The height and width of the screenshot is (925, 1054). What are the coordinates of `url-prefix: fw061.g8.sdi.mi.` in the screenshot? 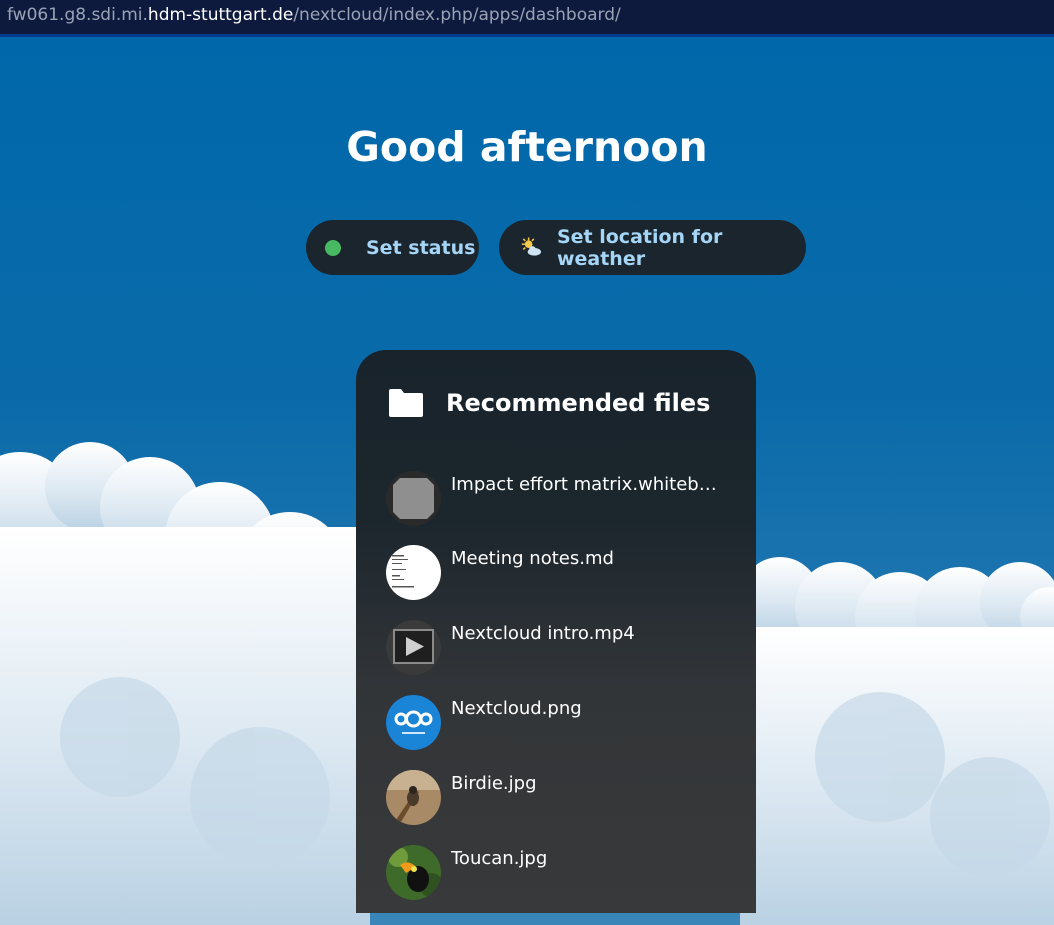 It's located at (77, 15).